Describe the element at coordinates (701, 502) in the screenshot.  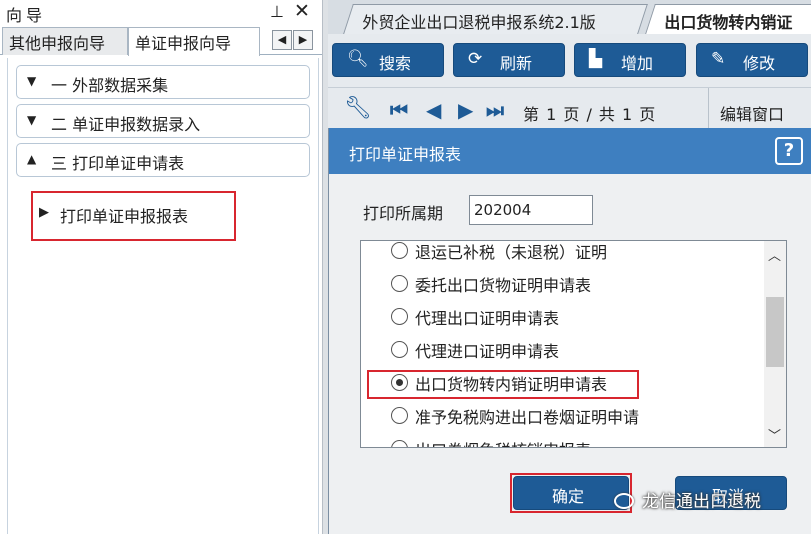
I see `watermark-text: 龙信通出口退税` at that location.